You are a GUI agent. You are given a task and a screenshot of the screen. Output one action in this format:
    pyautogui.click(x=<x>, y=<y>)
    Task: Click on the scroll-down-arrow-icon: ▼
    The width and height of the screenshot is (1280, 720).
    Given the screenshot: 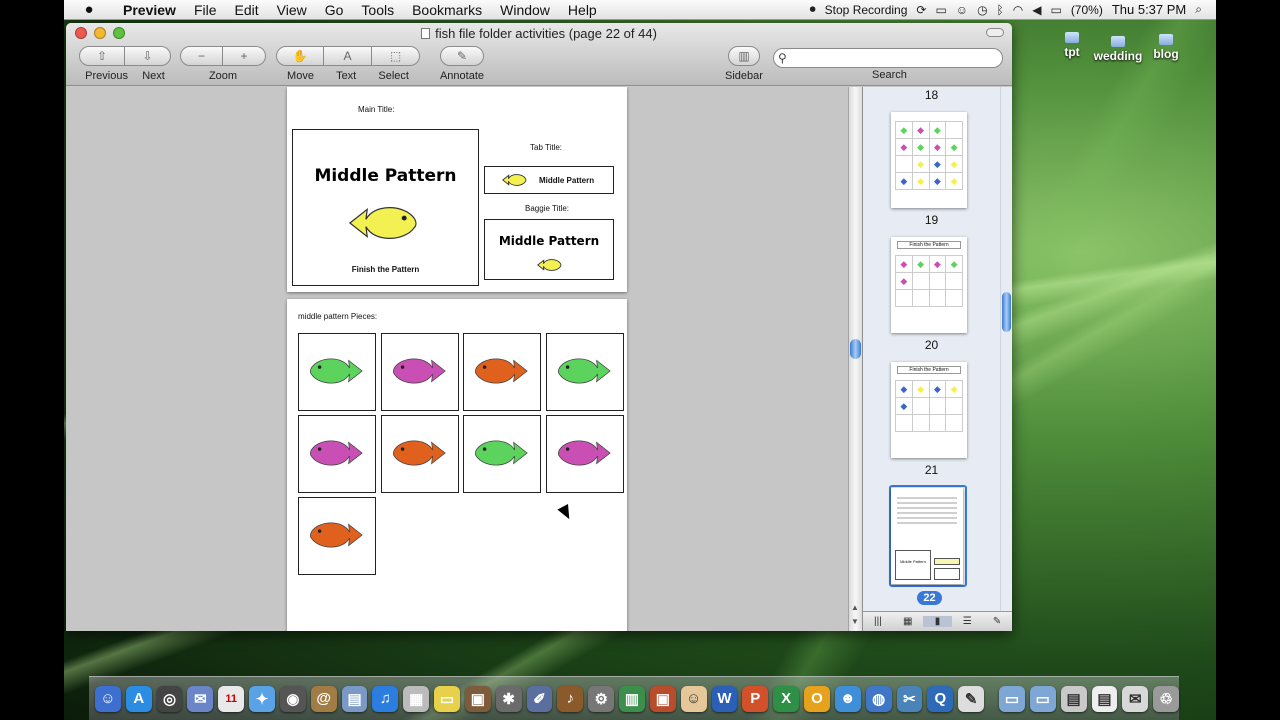 What is the action you would take?
    pyautogui.click(x=855, y=621)
    